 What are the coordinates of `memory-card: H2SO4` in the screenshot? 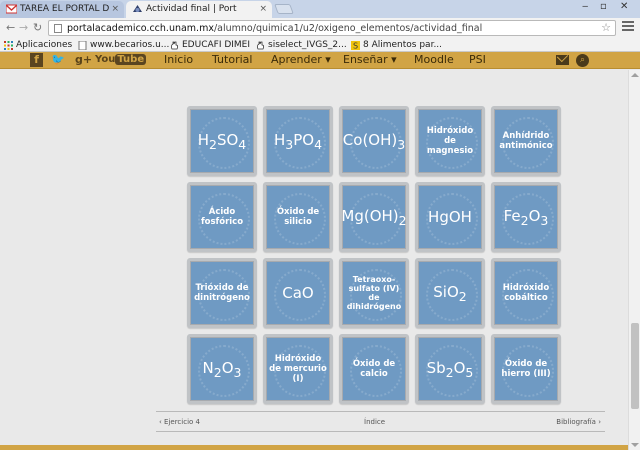 It's located at (222, 141).